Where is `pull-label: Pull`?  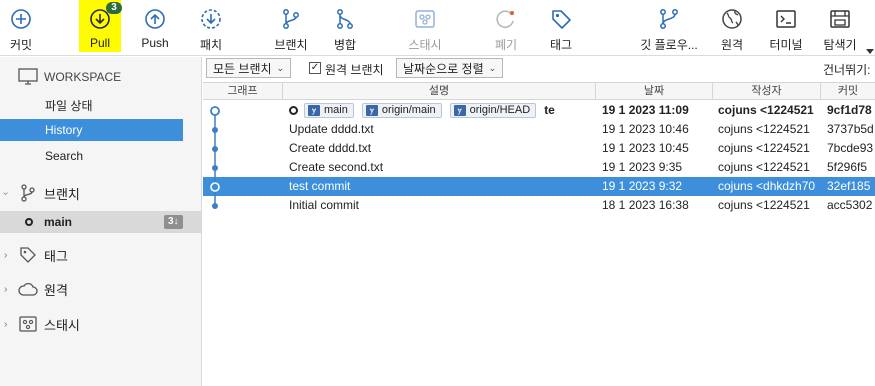
pull-label: Pull is located at coordinates (99, 43).